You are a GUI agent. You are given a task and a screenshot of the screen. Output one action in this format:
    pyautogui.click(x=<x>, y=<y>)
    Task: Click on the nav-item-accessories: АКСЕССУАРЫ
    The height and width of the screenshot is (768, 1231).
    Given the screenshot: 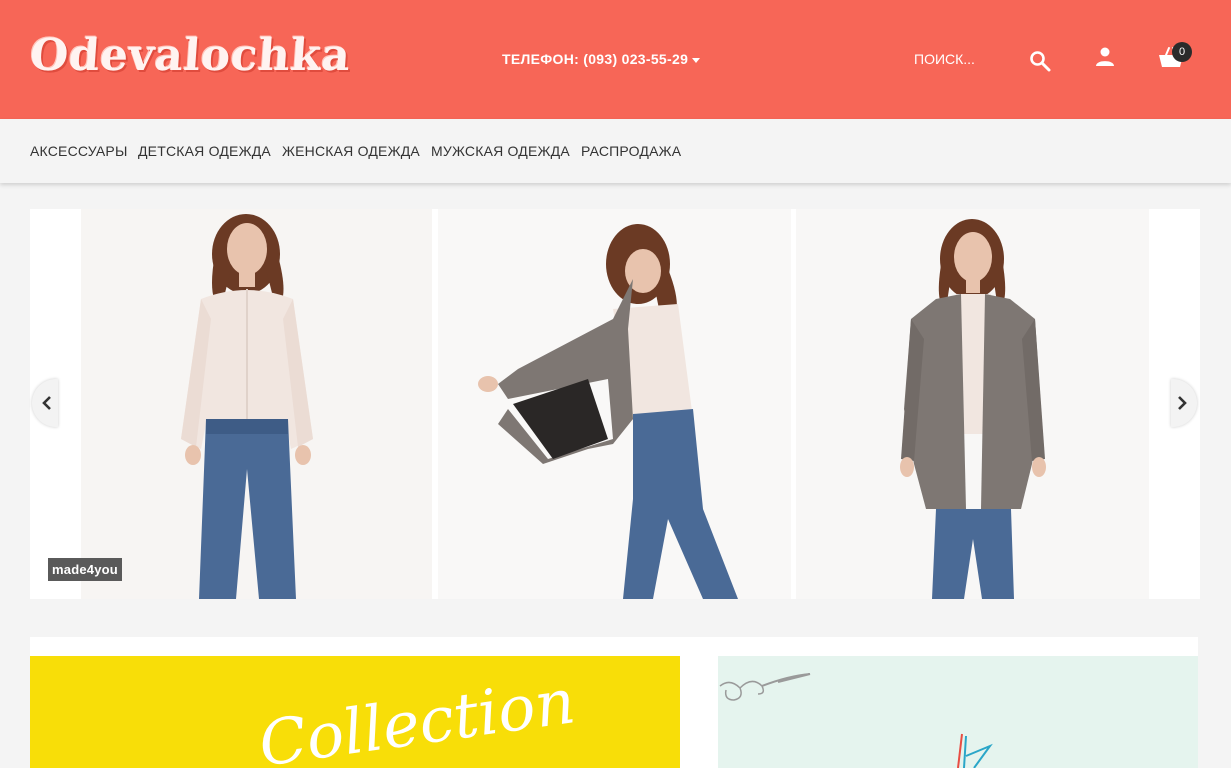 What is the action you would take?
    pyautogui.click(x=79, y=151)
    